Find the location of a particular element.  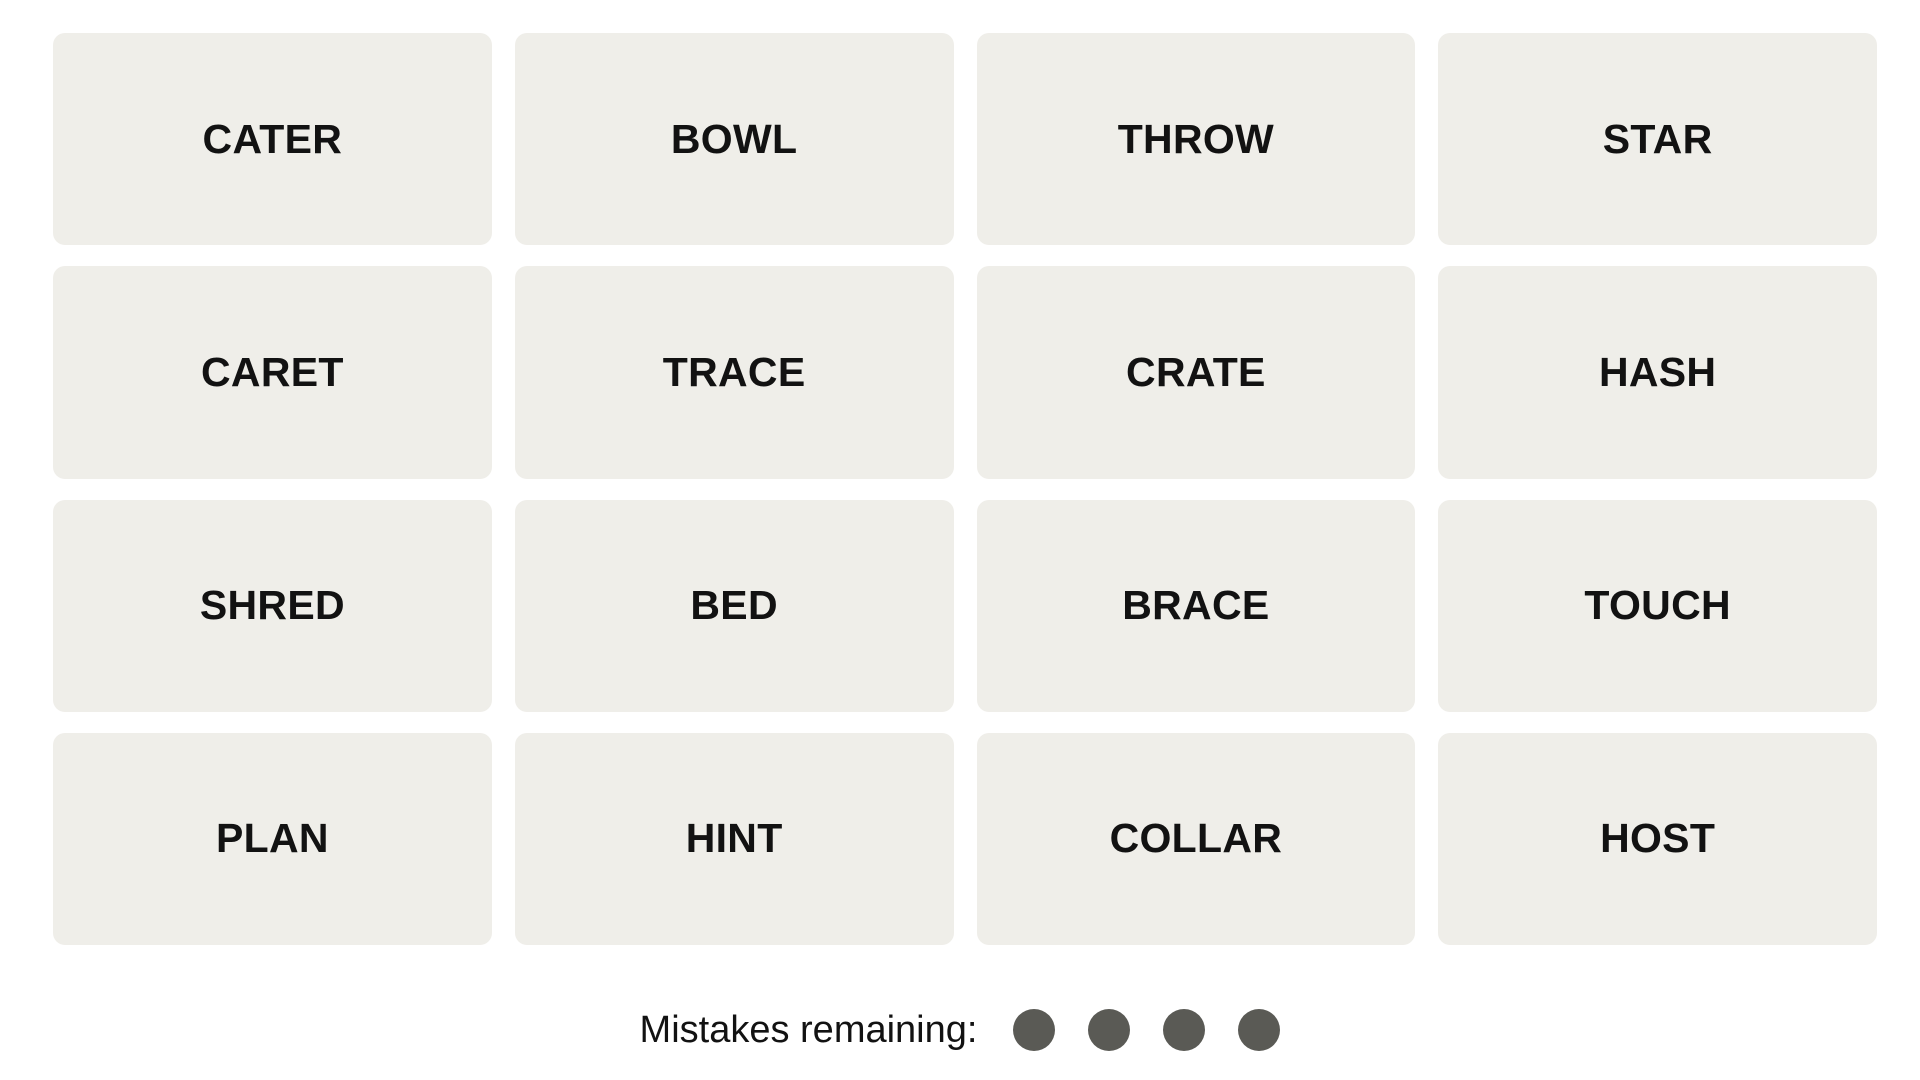

word-tile: HASH is located at coordinates (1657, 372).